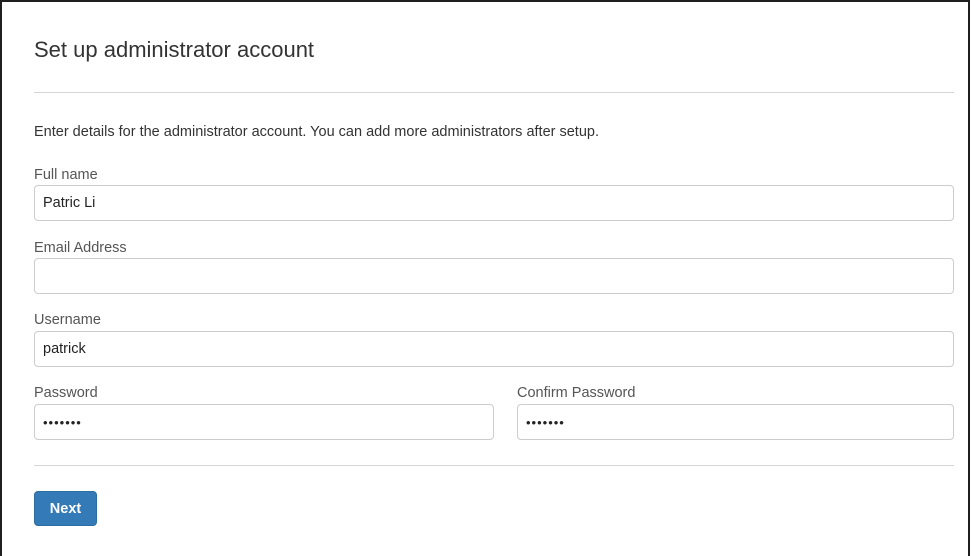 The height and width of the screenshot is (556, 972). I want to click on username-label: Username, so click(67, 320).